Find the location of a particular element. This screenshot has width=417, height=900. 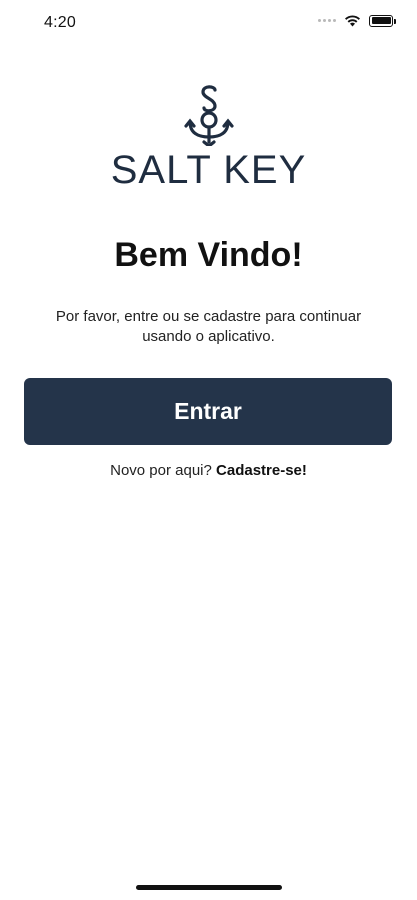

app-logo-text: SALT KEY is located at coordinates (208, 170).